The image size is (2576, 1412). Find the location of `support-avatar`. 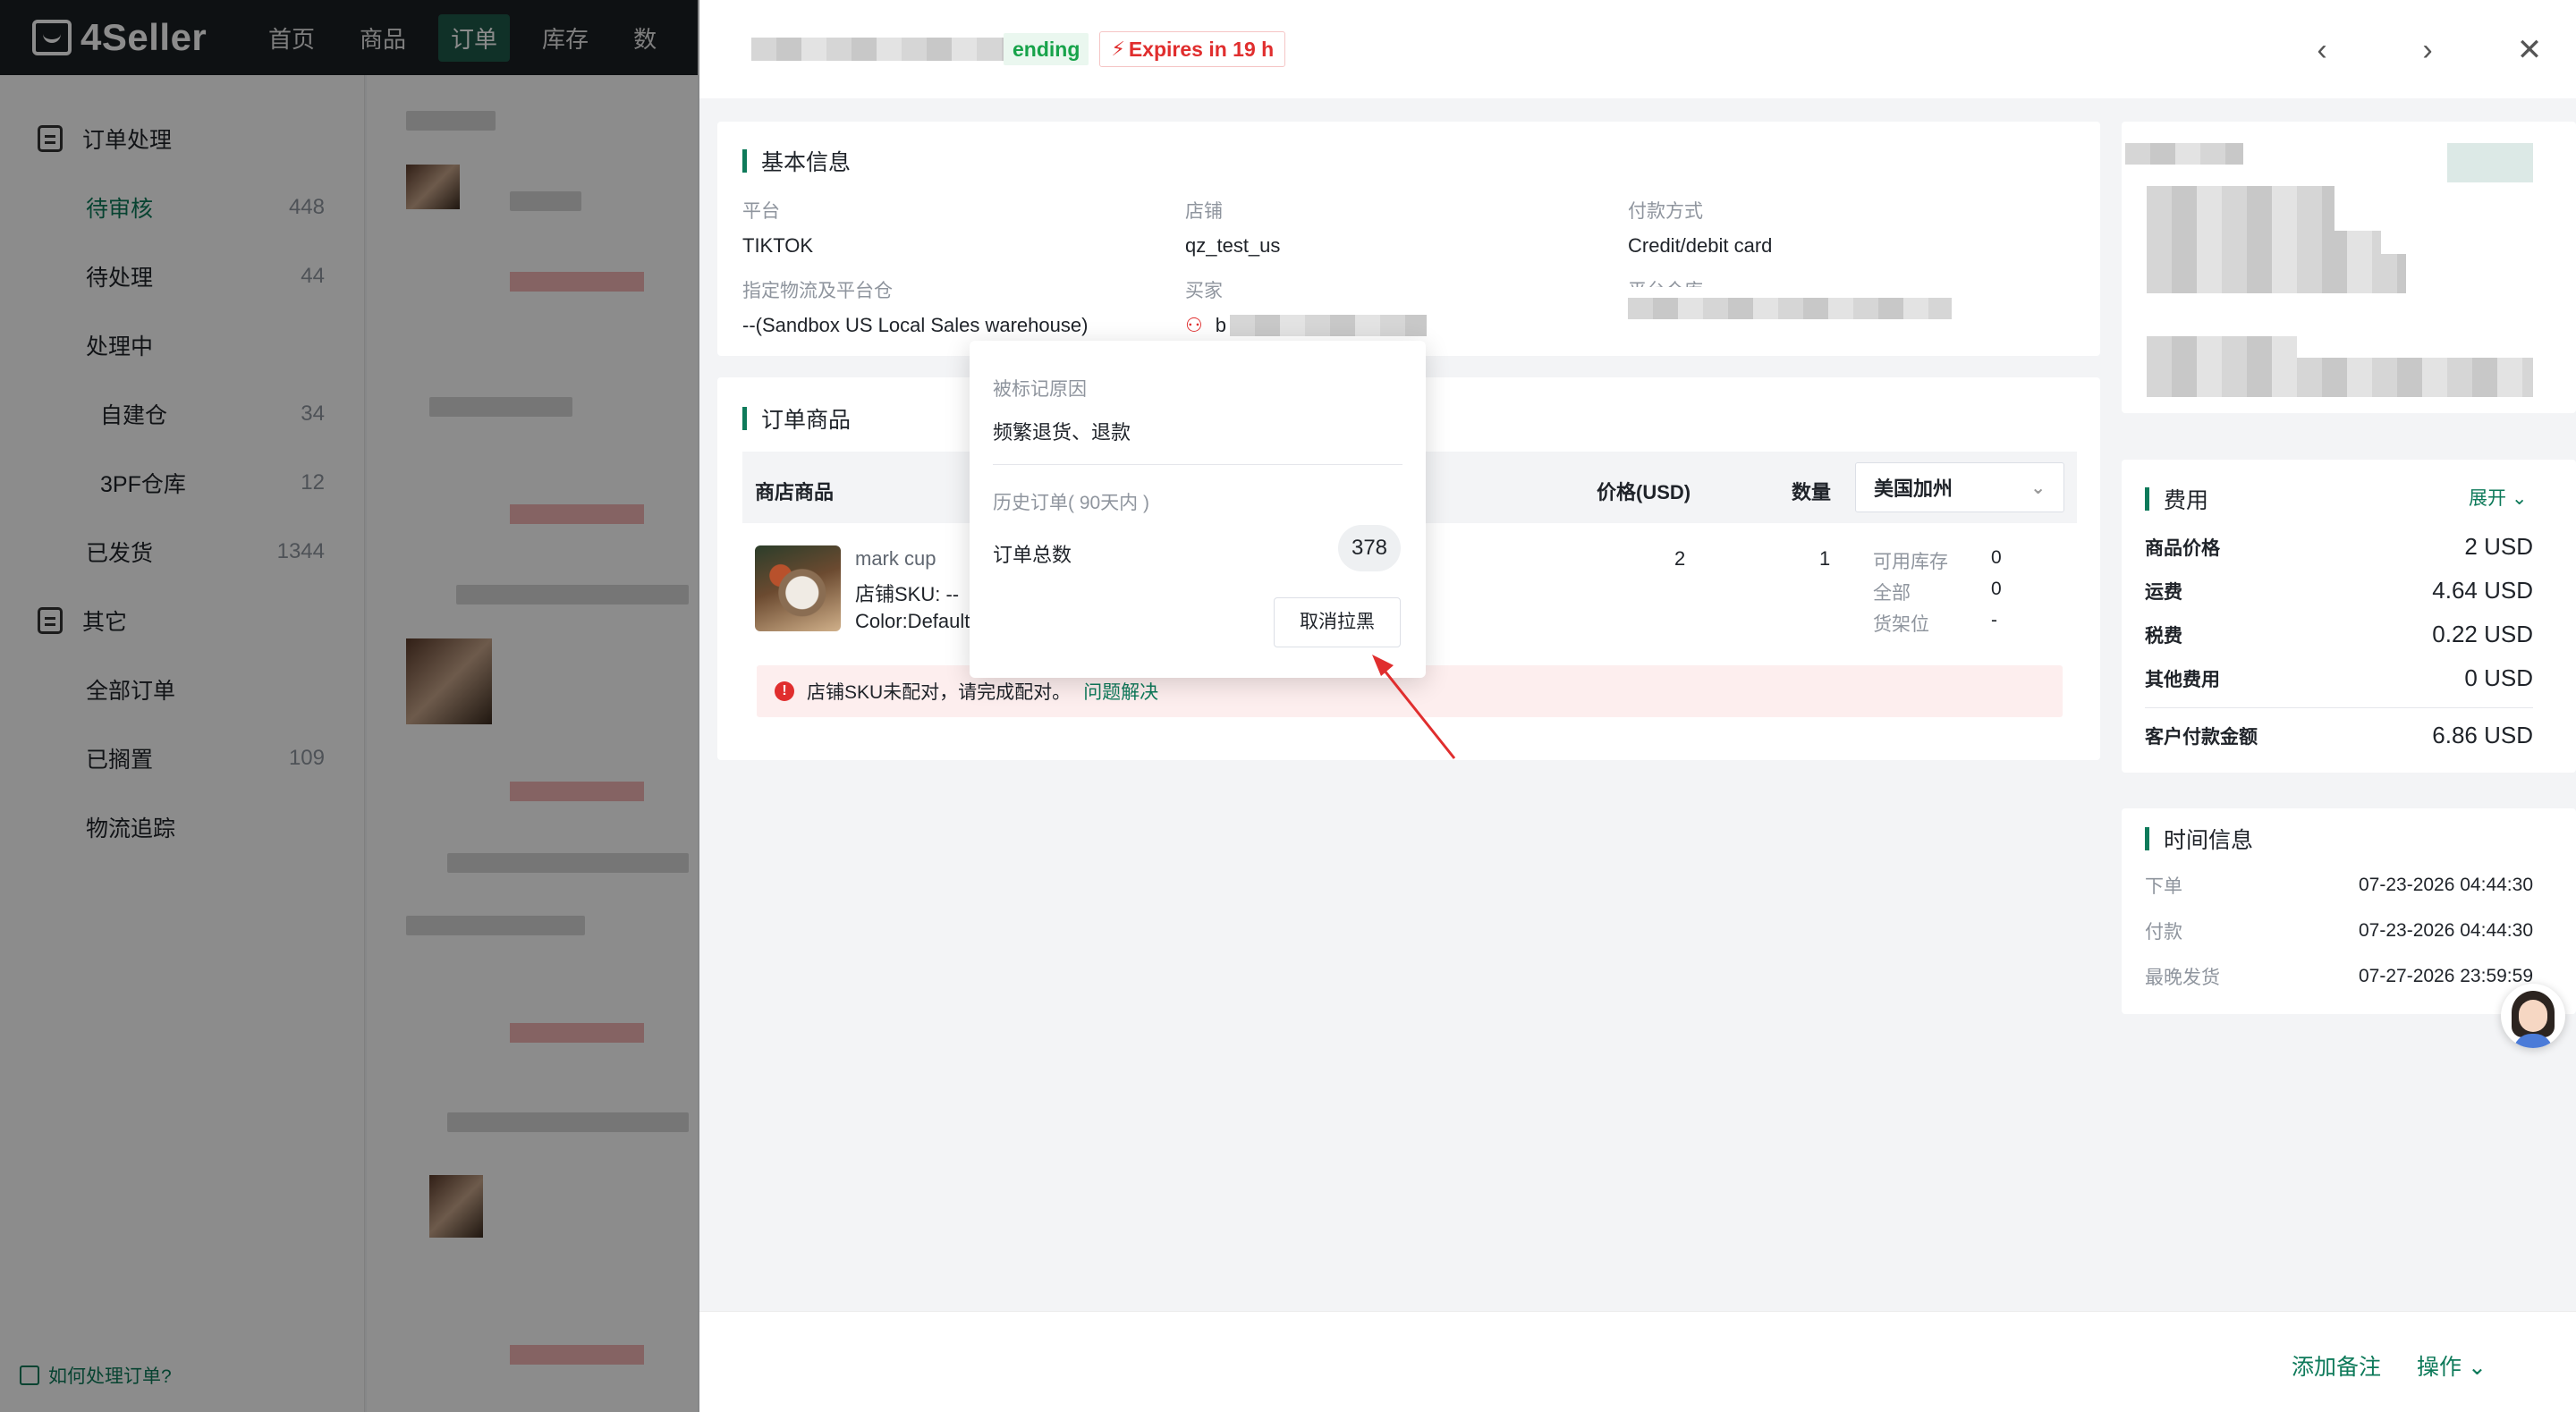

support-avatar is located at coordinates (2533, 1016).